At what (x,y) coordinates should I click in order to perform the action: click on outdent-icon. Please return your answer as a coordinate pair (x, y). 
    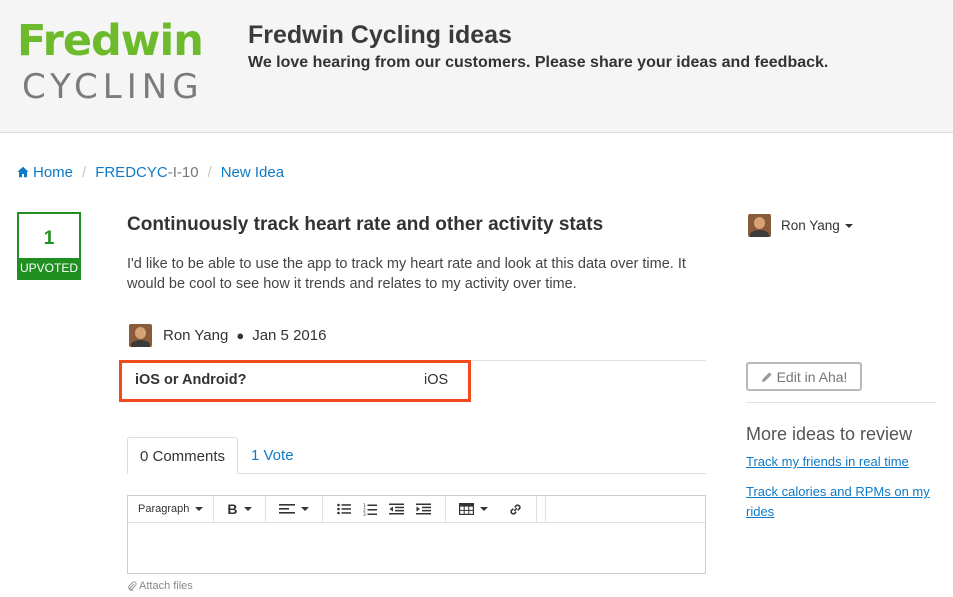
    Looking at the image, I should click on (396, 509).